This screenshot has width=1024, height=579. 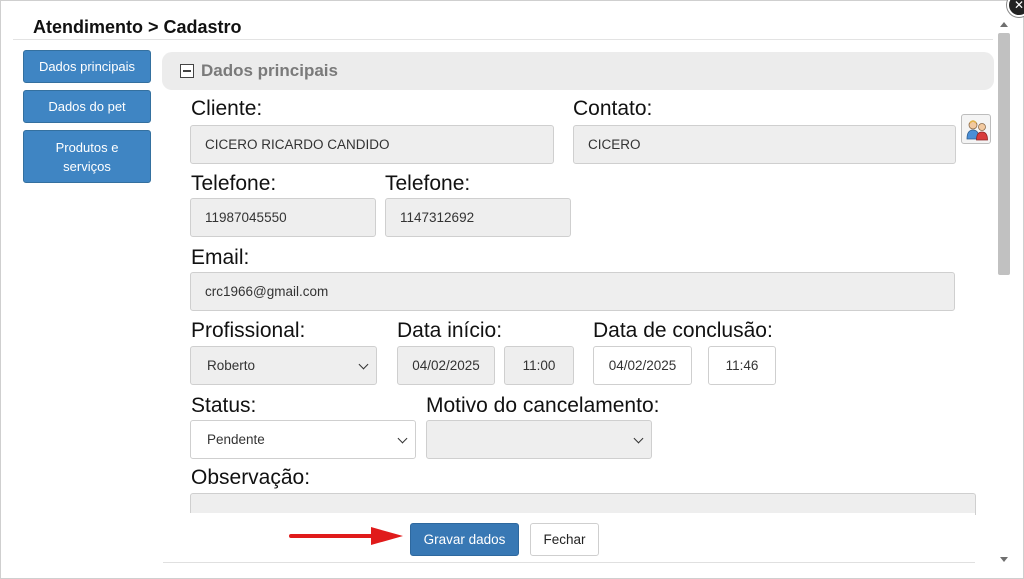 I want to click on section-header: Dados principais, so click(x=578, y=71).